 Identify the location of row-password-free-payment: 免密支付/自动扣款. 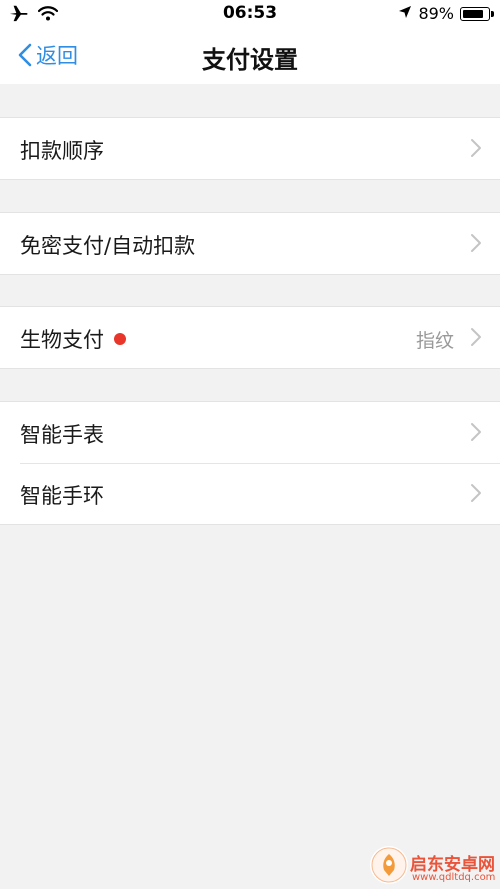
(250, 243).